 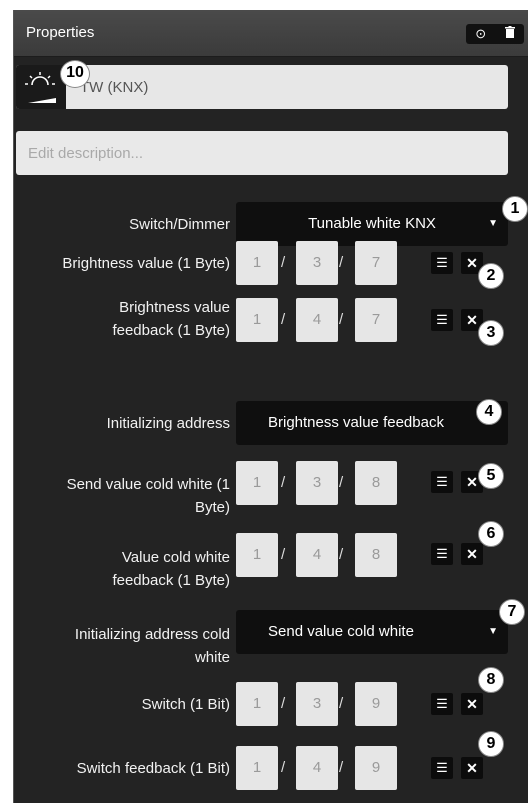 What do you see at coordinates (153, 768) in the screenshot?
I see `switch-feedback-label: Switch feedback (1 Bit)` at bounding box center [153, 768].